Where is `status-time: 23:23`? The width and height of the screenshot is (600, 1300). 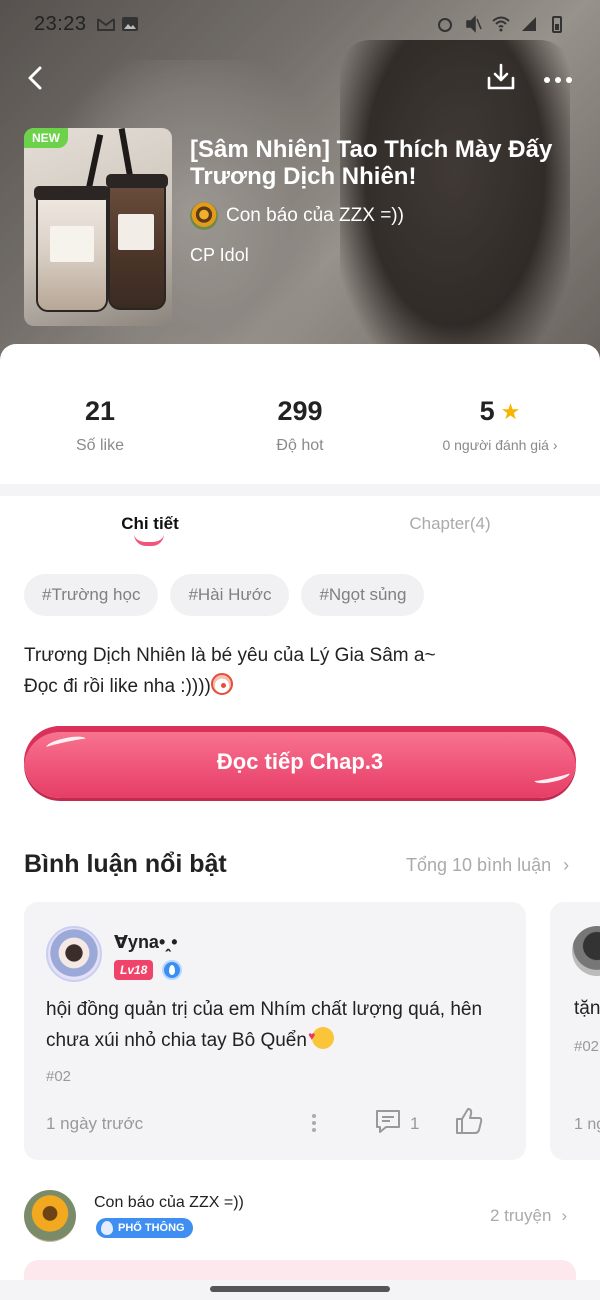
status-time: 23:23 is located at coordinates (60, 23).